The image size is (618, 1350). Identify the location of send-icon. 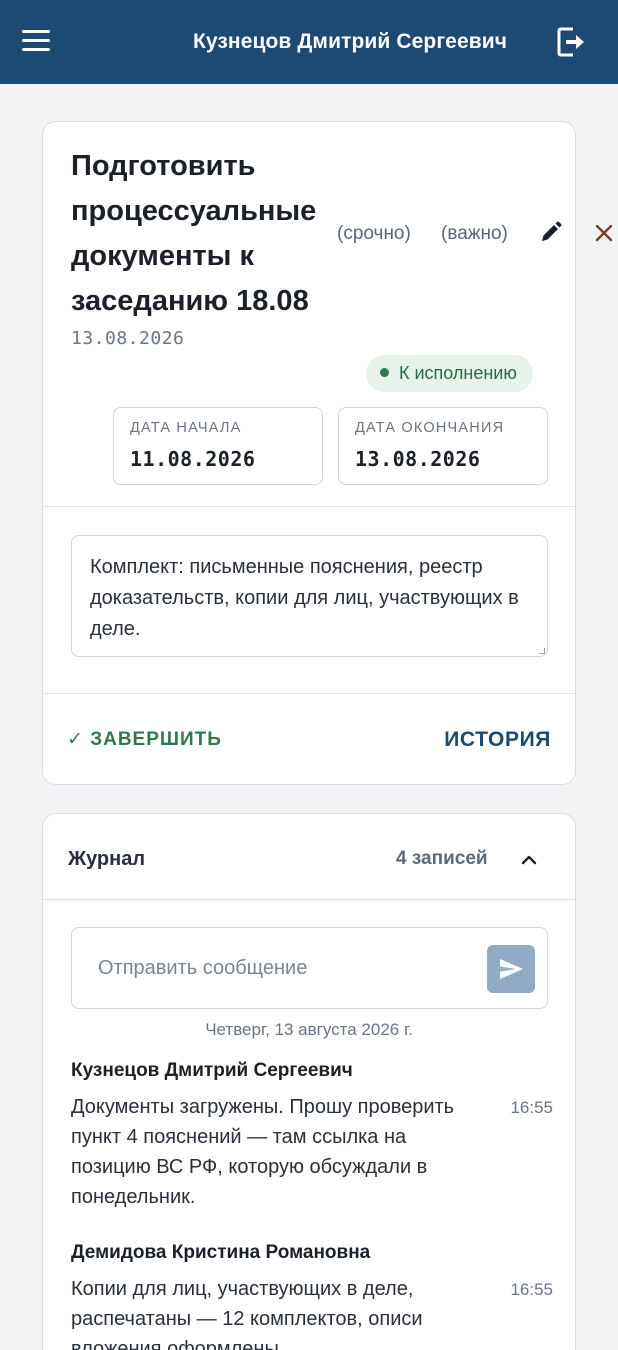
(511, 969).